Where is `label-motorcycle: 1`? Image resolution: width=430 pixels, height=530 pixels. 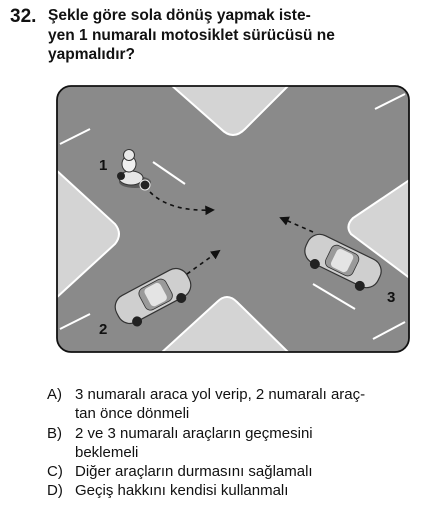 label-motorcycle: 1 is located at coordinates (103, 165).